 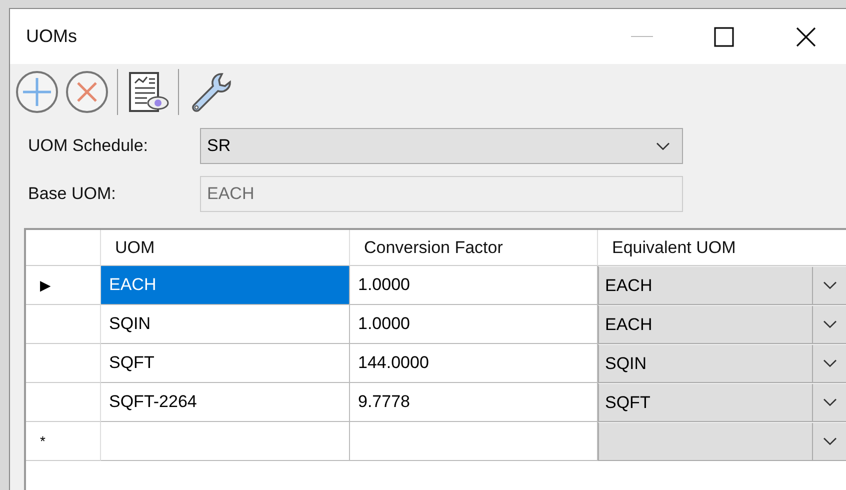 What do you see at coordinates (806, 36) in the screenshot?
I see `close-icon` at bounding box center [806, 36].